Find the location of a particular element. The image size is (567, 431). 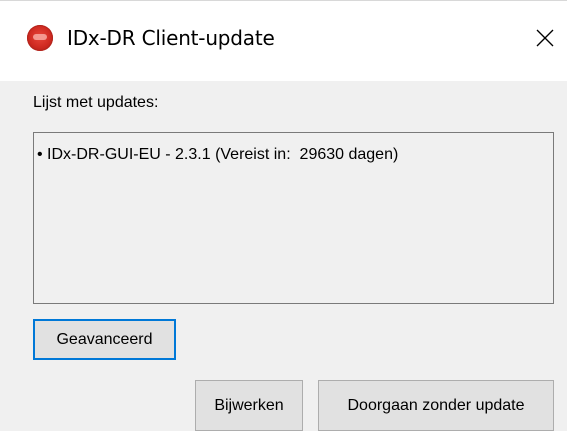

continue-without-update-button: Doorgaan zonder update is located at coordinates (436, 405).